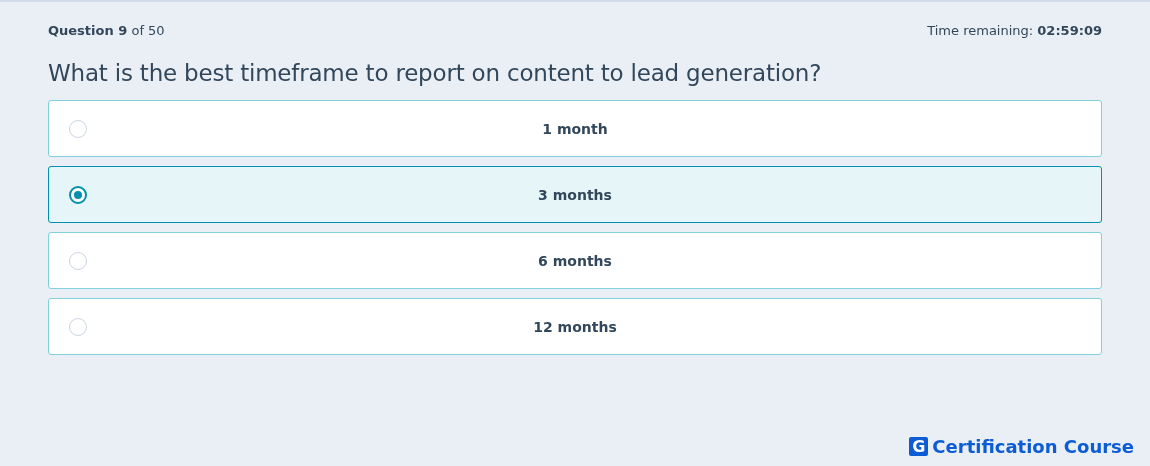 The height and width of the screenshot is (466, 1150). Describe the element at coordinates (106, 30) in the screenshot. I see `question-counter: Question 9 of 50` at that location.